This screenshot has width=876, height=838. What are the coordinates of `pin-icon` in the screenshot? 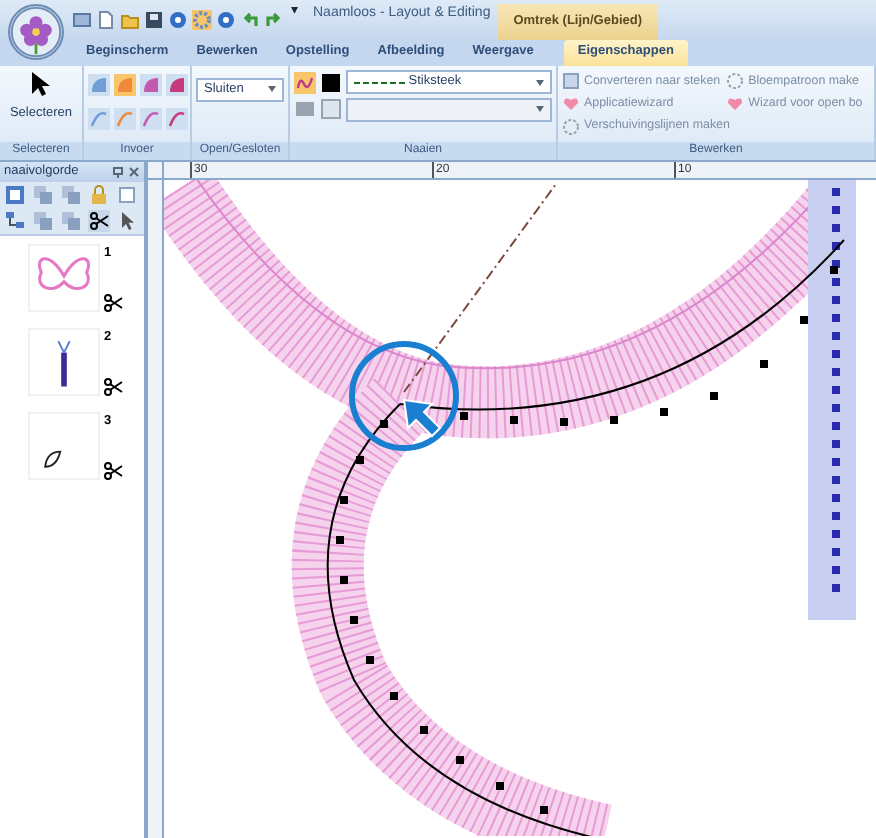 It's located at (118, 172).